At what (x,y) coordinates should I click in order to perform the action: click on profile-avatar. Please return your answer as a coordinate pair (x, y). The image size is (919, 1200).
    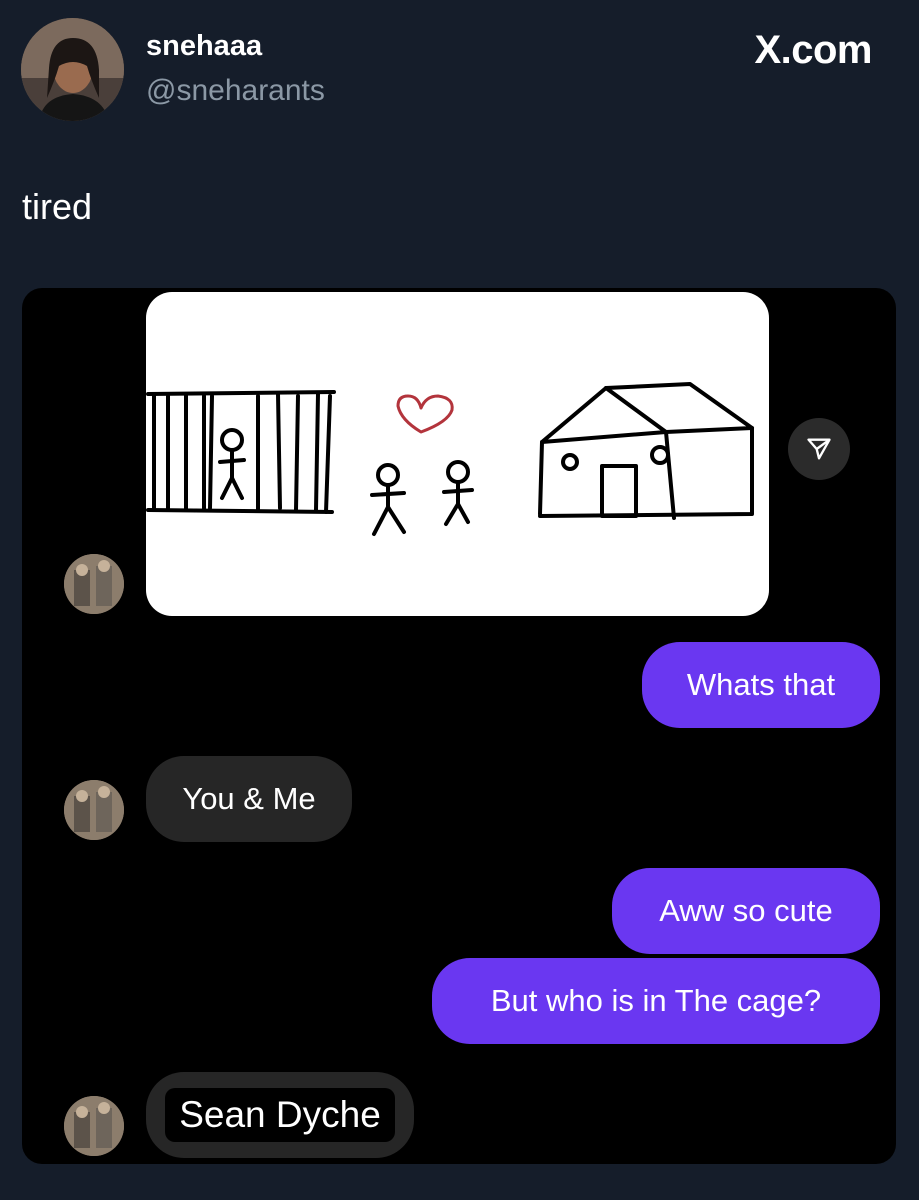
    Looking at the image, I should click on (72, 69).